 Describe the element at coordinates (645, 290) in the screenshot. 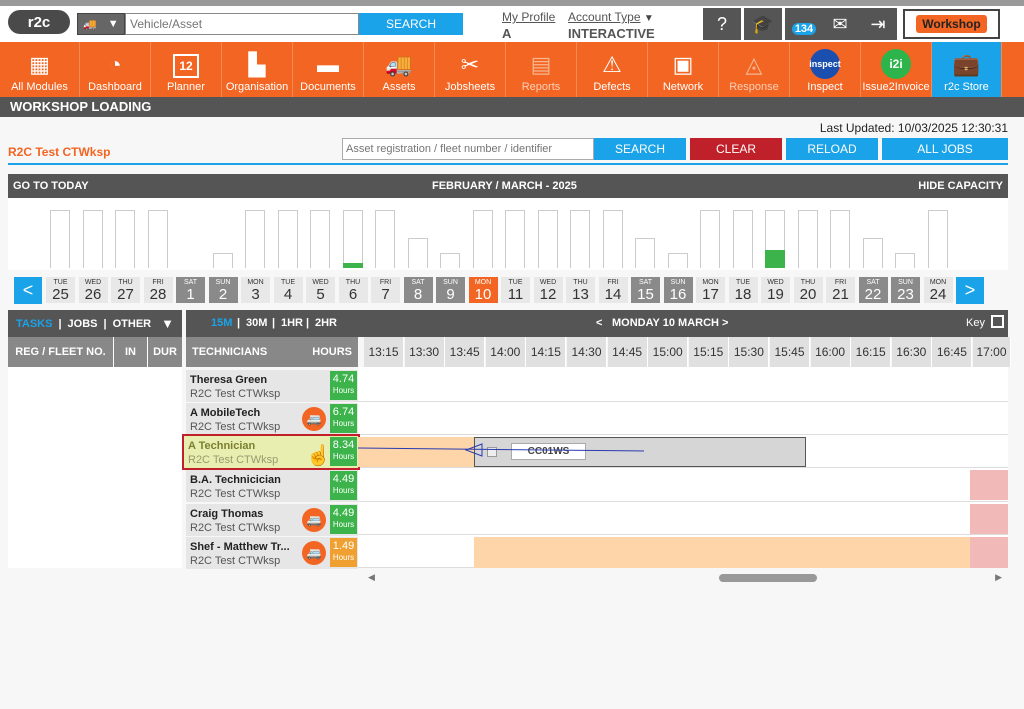

I see `day-cell: SAT 15` at that location.